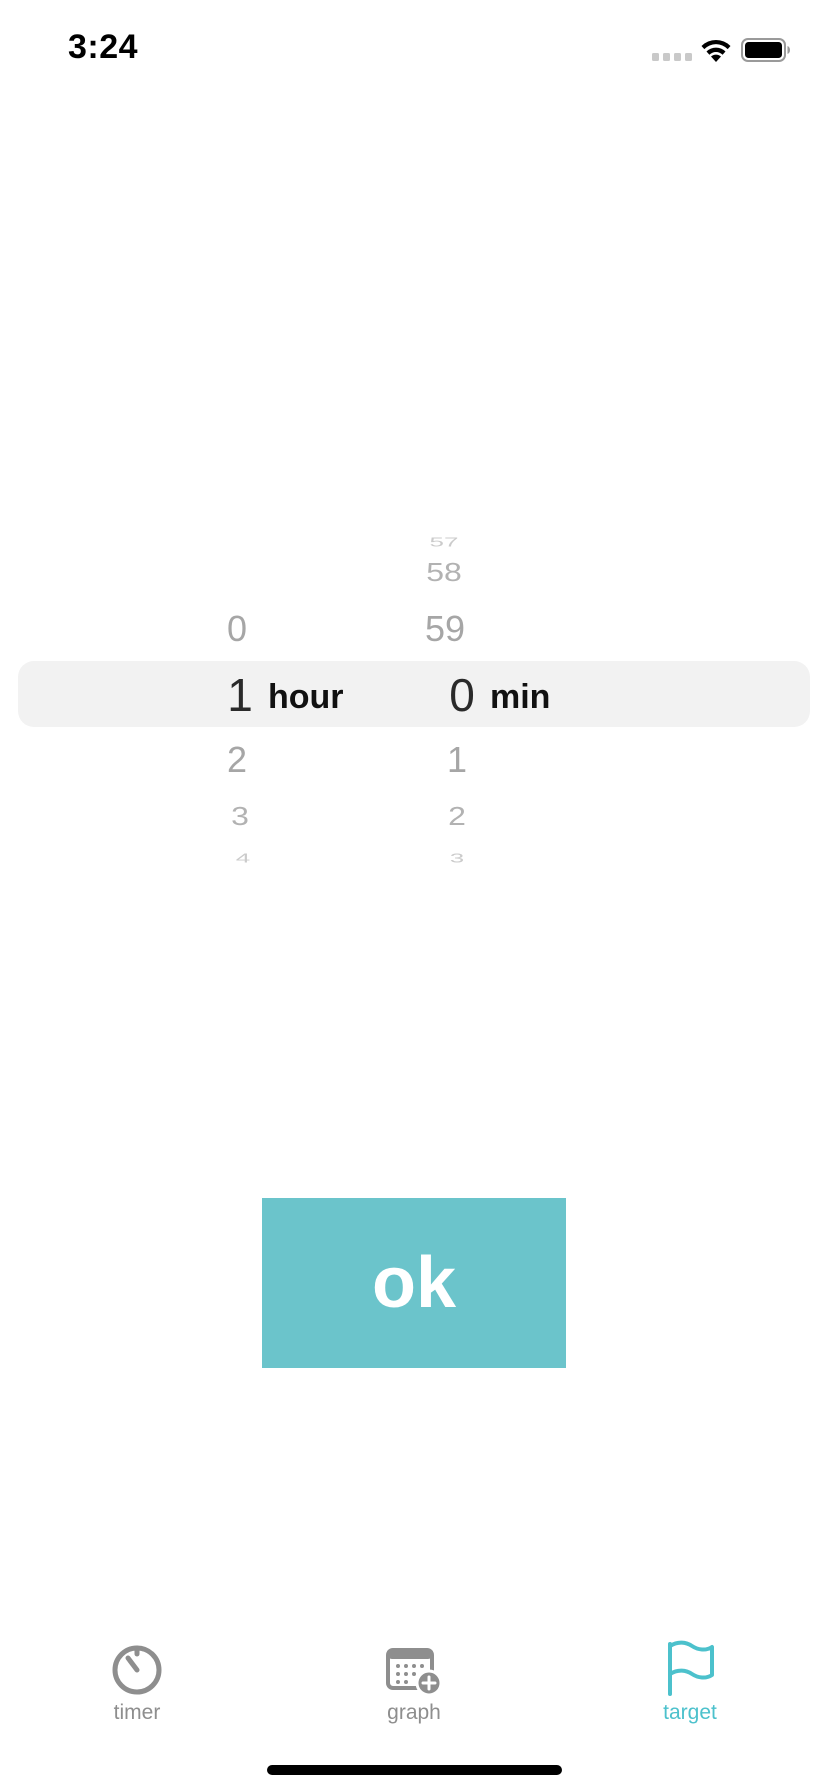  Describe the element at coordinates (414, 1672) in the screenshot. I see `calendar-add-icon` at that location.